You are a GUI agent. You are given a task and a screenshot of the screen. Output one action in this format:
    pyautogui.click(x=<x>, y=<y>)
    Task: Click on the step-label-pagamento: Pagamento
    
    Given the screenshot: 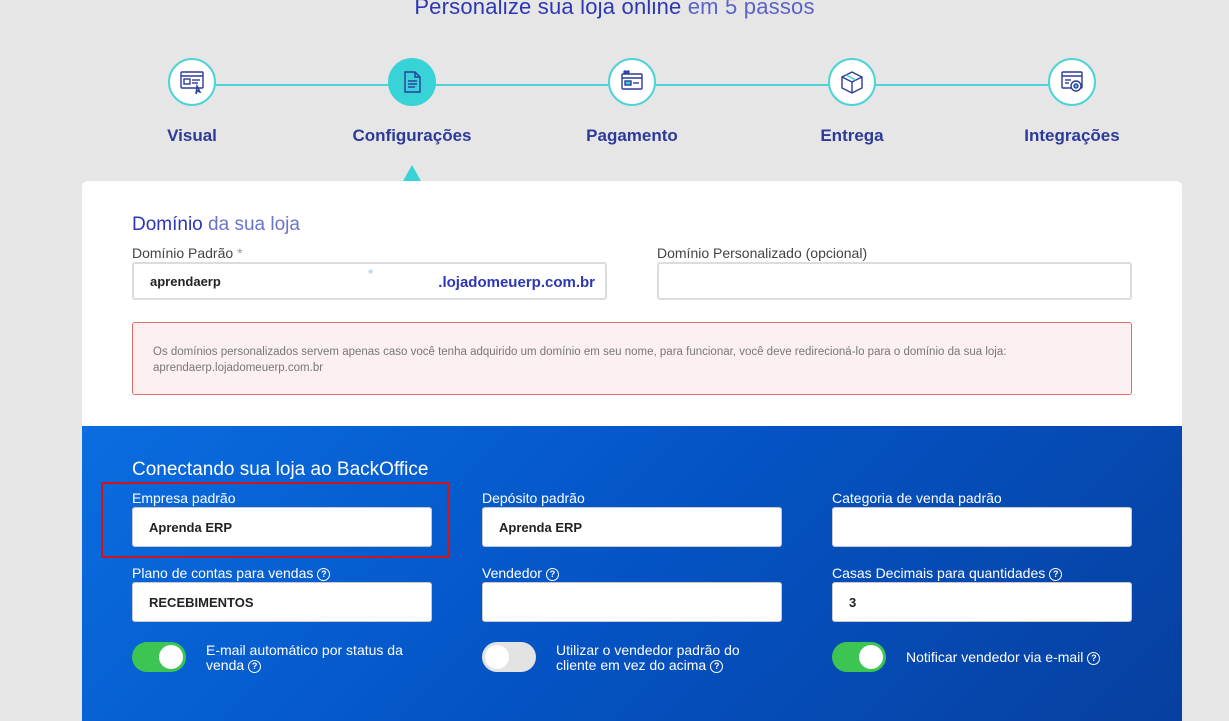 What is the action you would take?
    pyautogui.click(x=632, y=135)
    